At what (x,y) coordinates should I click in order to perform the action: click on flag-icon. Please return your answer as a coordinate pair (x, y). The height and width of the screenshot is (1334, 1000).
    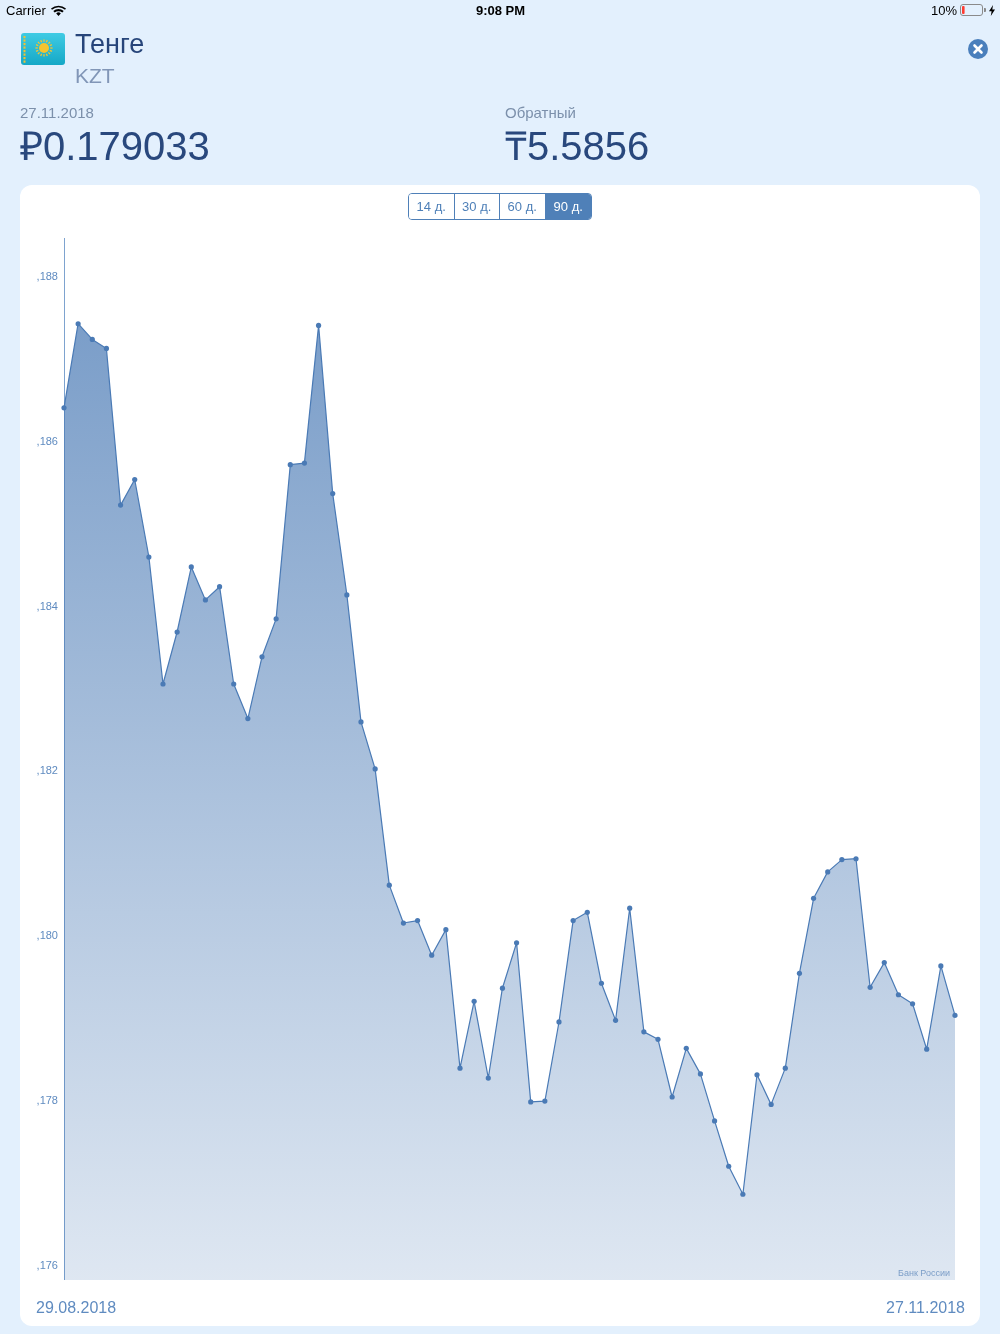
    Looking at the image, I should click on (43, 49).